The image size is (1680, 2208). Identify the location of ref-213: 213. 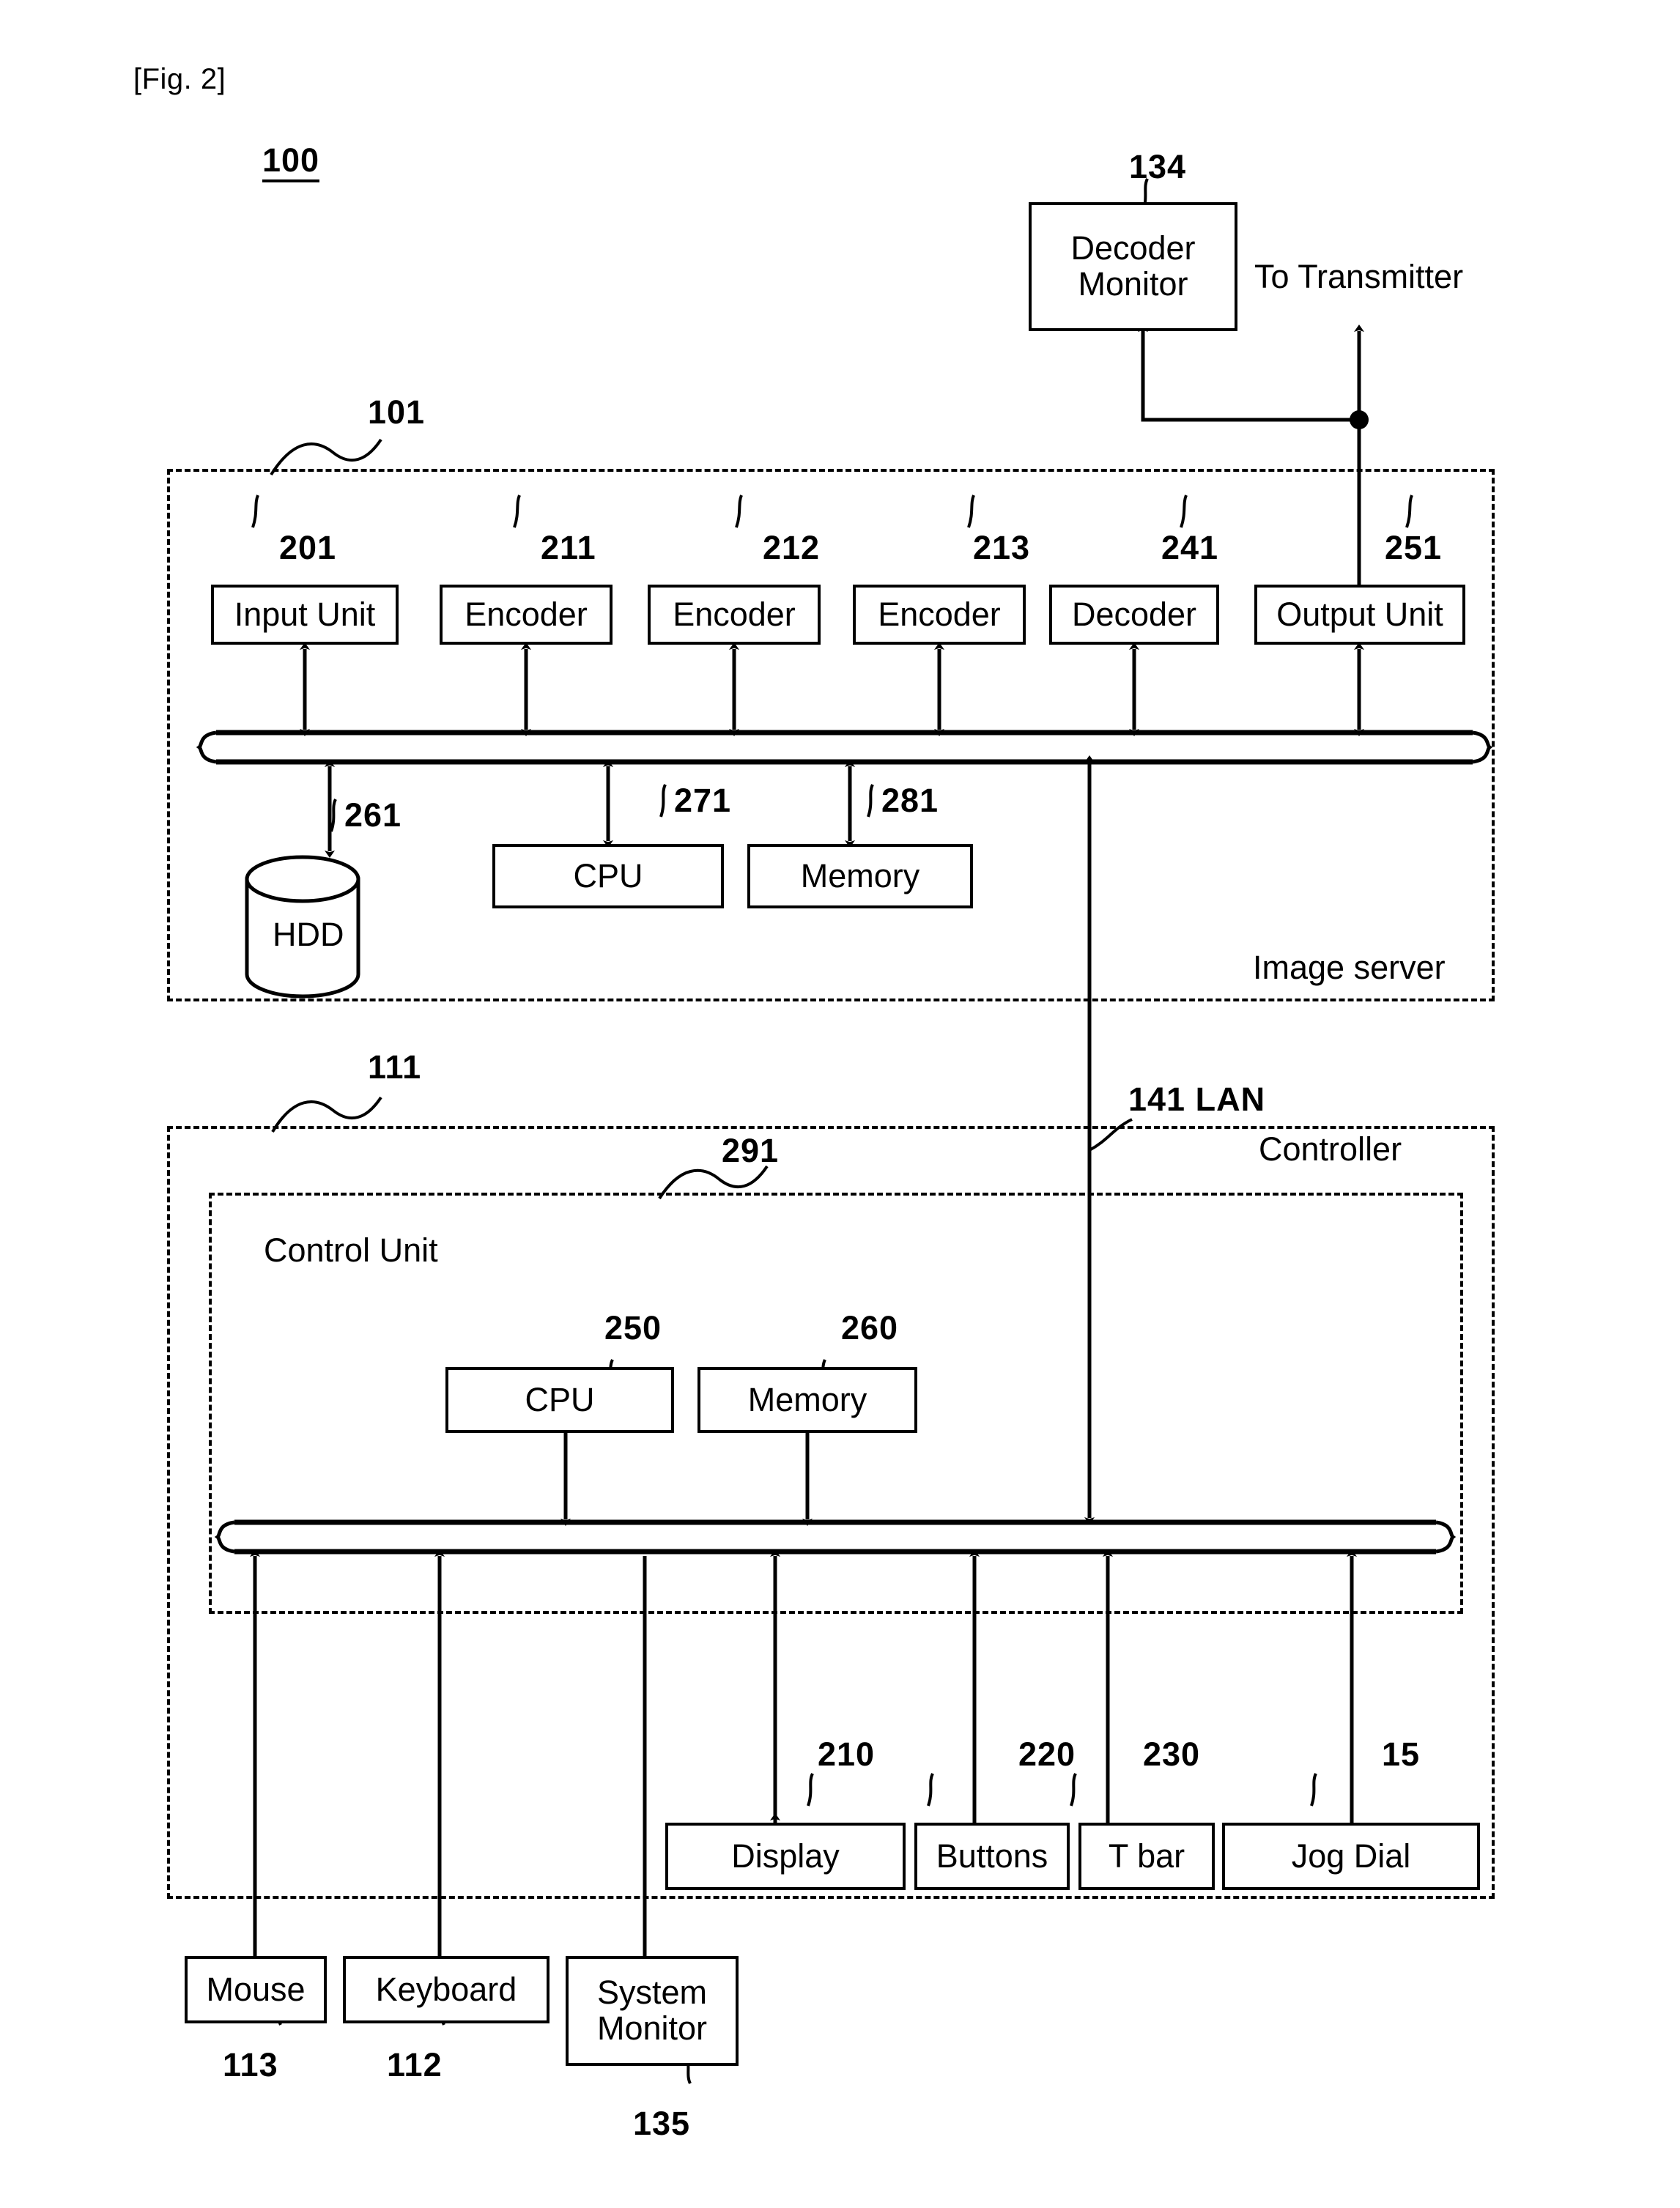
(1002, 547).